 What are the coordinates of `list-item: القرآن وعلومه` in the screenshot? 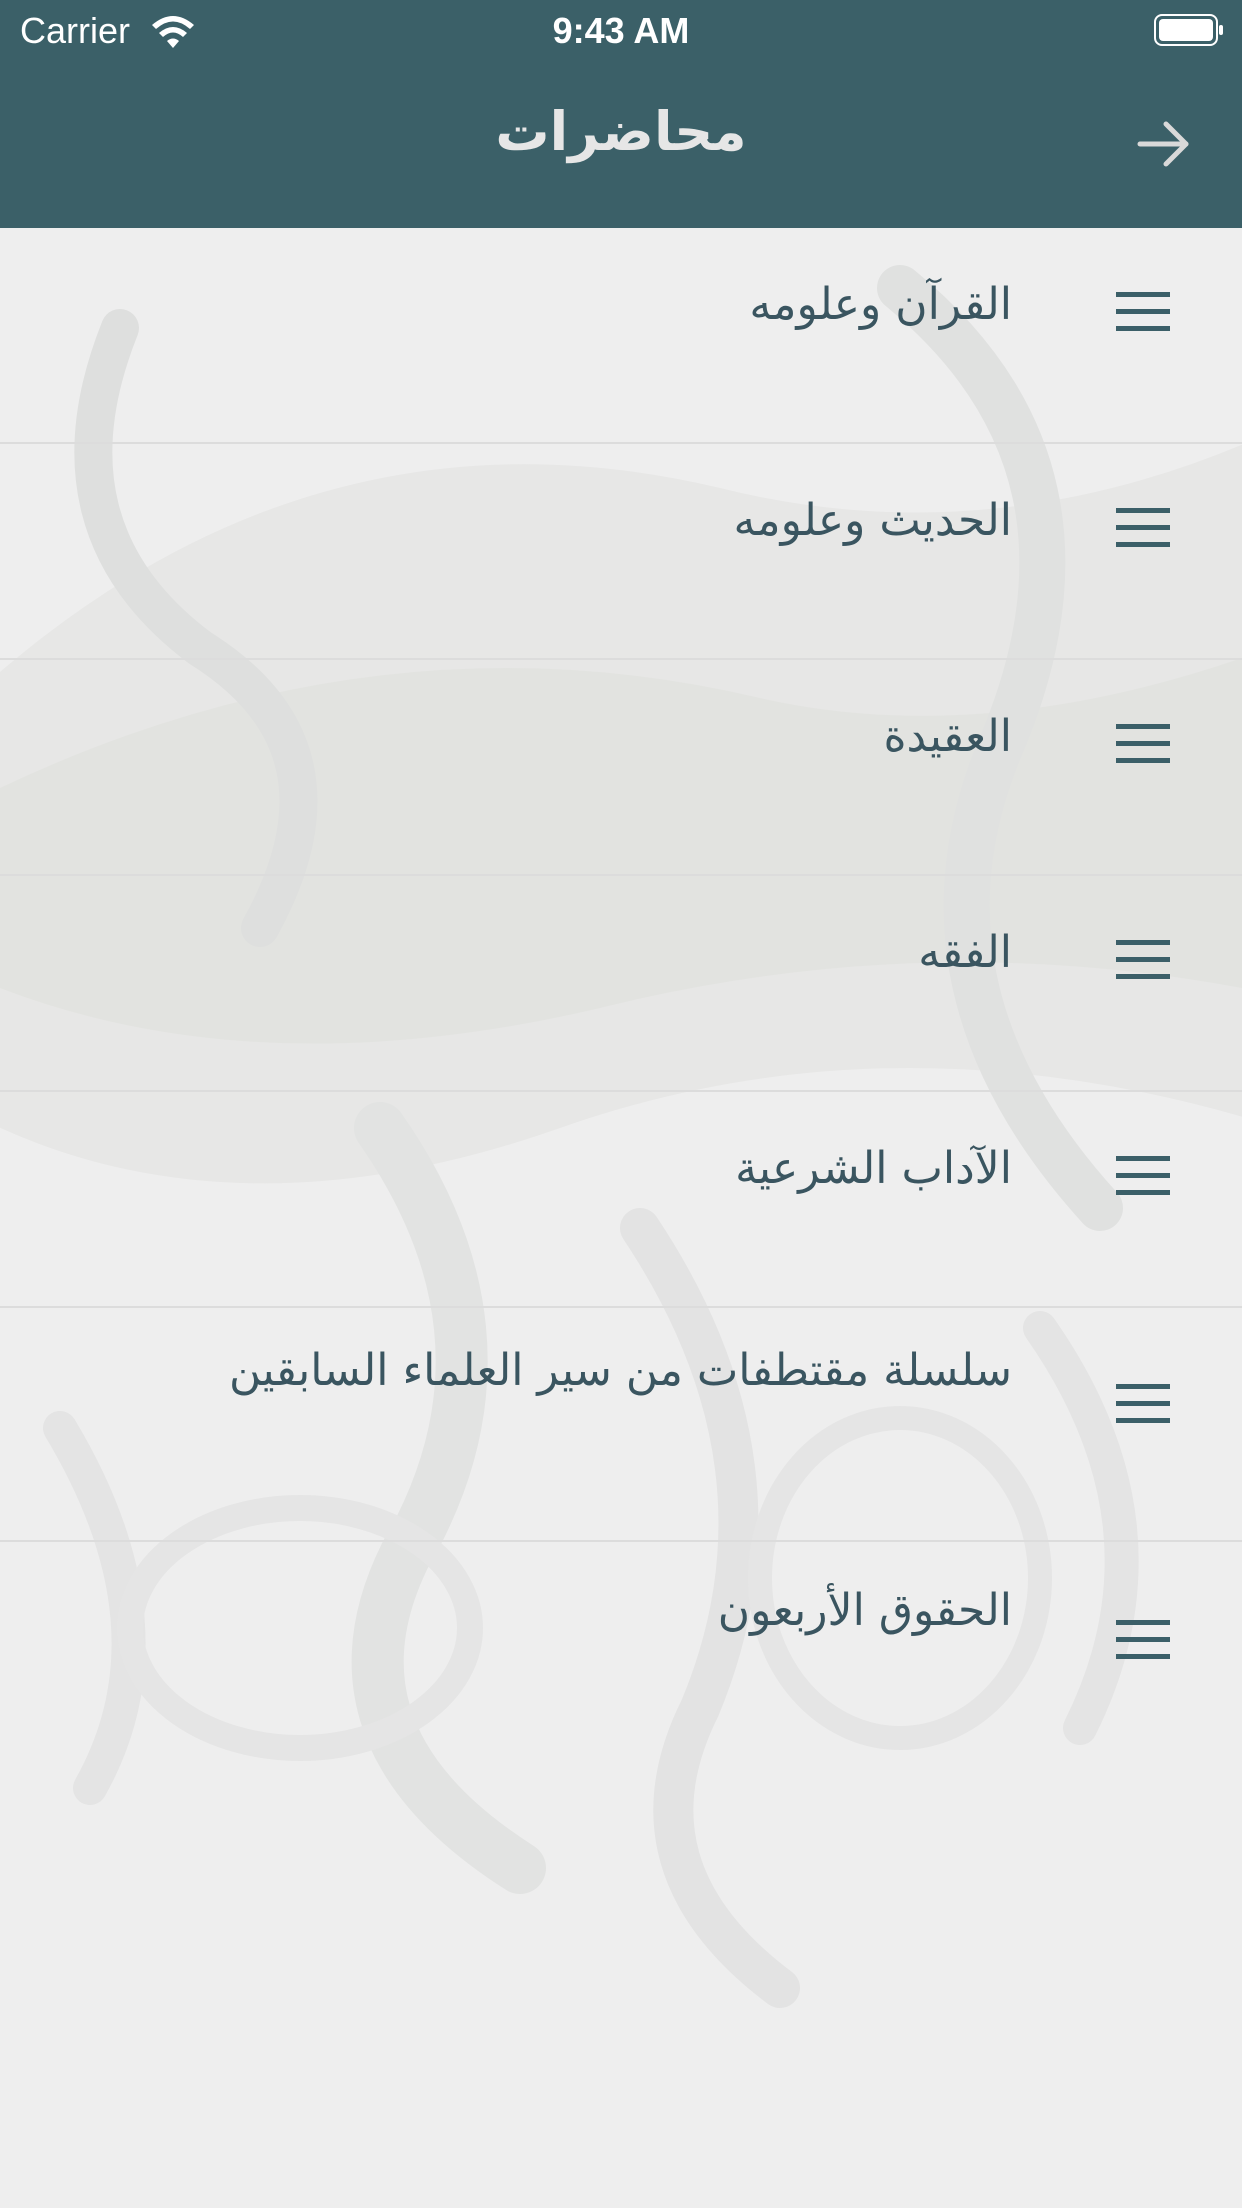 It's located at (621, 336).